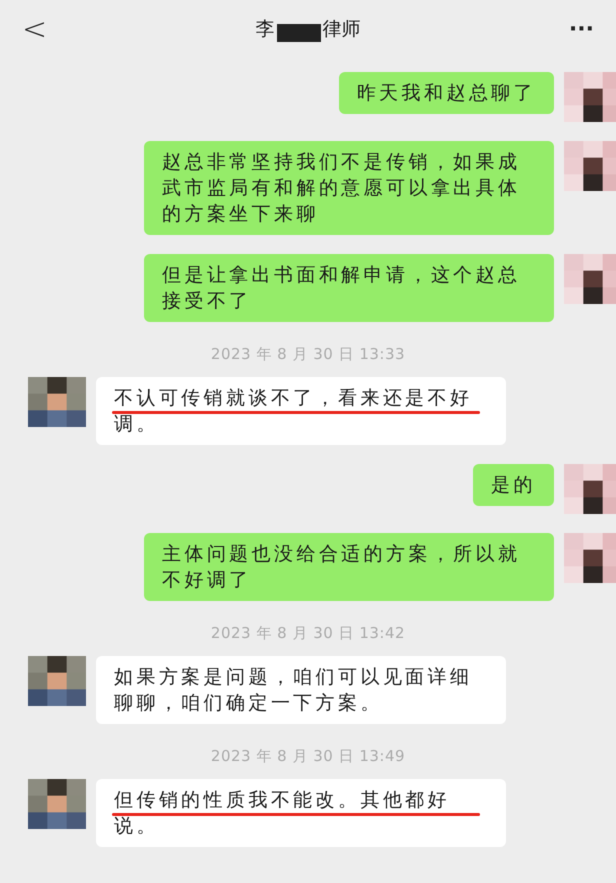  What do you see at coordinates (513, 485) in the screenshot?
I see `message-bubble: 是的` at bounding box center [513, 485].